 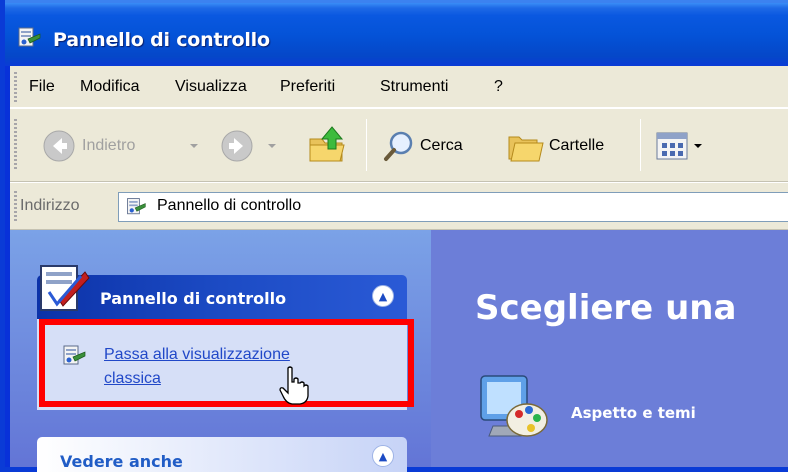 What do you see at coordinates (366, 145) in the screenshot?
I see `toolbar-separator` at bounding box center [366, 145].